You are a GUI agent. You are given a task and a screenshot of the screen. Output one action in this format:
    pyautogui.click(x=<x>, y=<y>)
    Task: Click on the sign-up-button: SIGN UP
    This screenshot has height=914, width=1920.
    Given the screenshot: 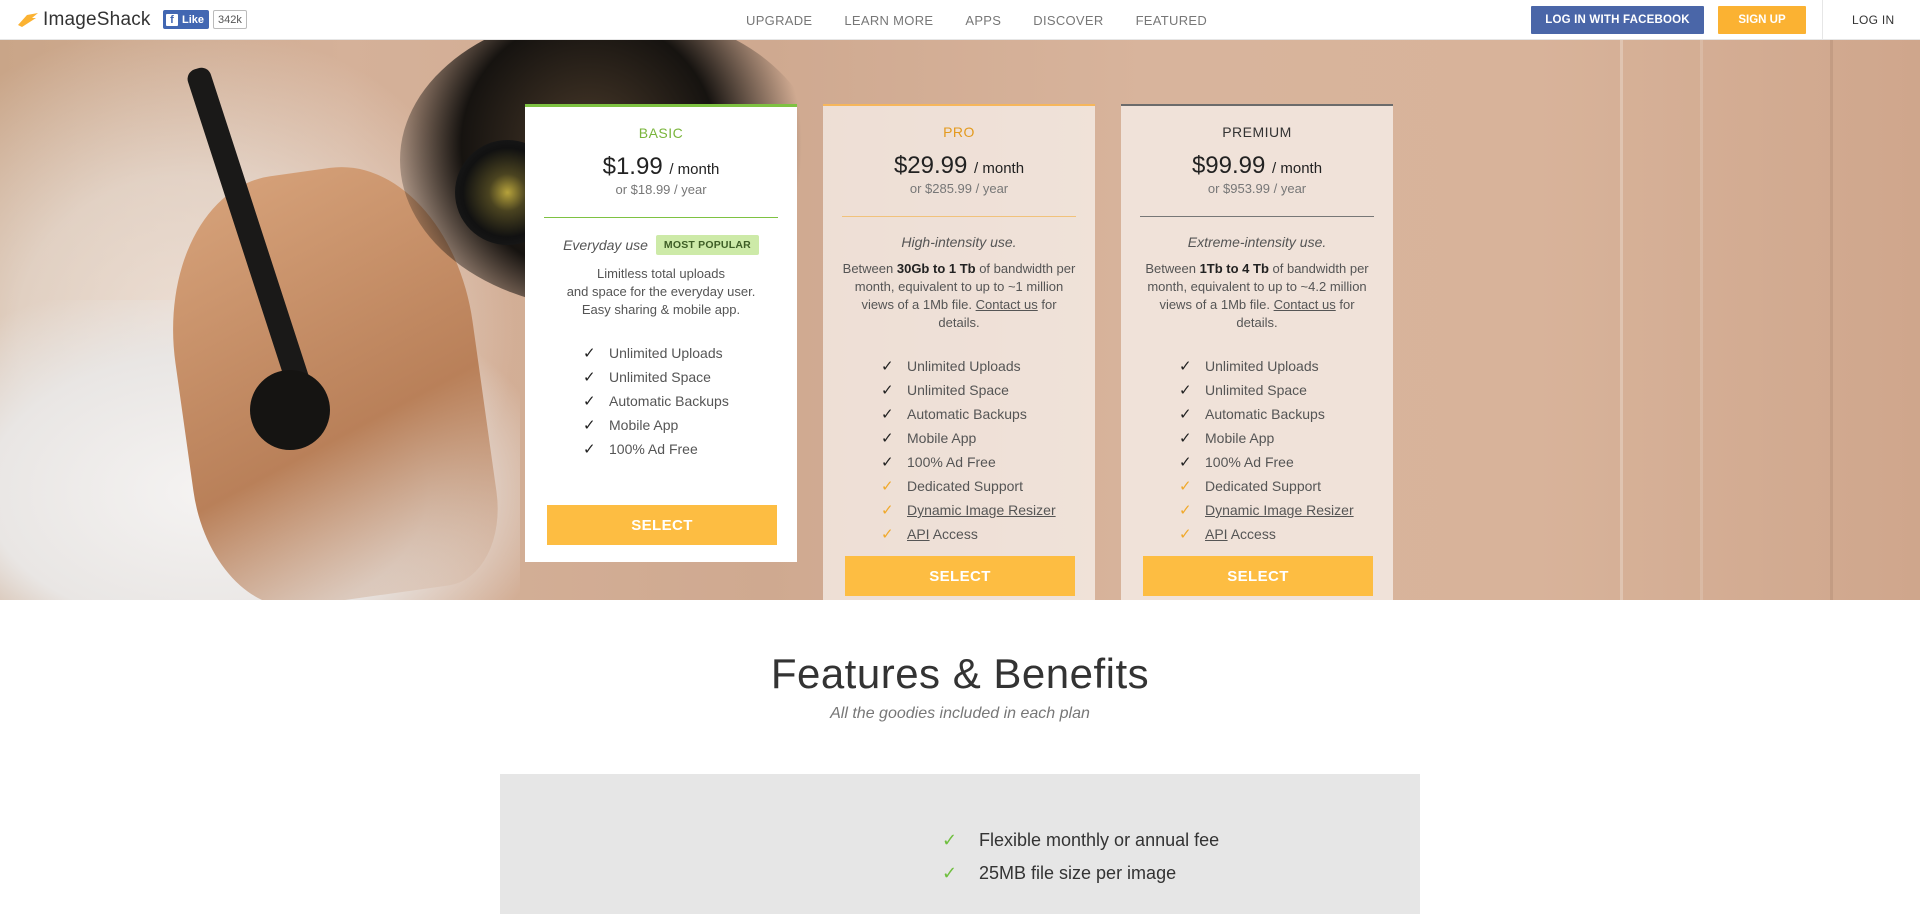 What is the action you would take?
    pyautogui.click(x=1762, y=20)
    